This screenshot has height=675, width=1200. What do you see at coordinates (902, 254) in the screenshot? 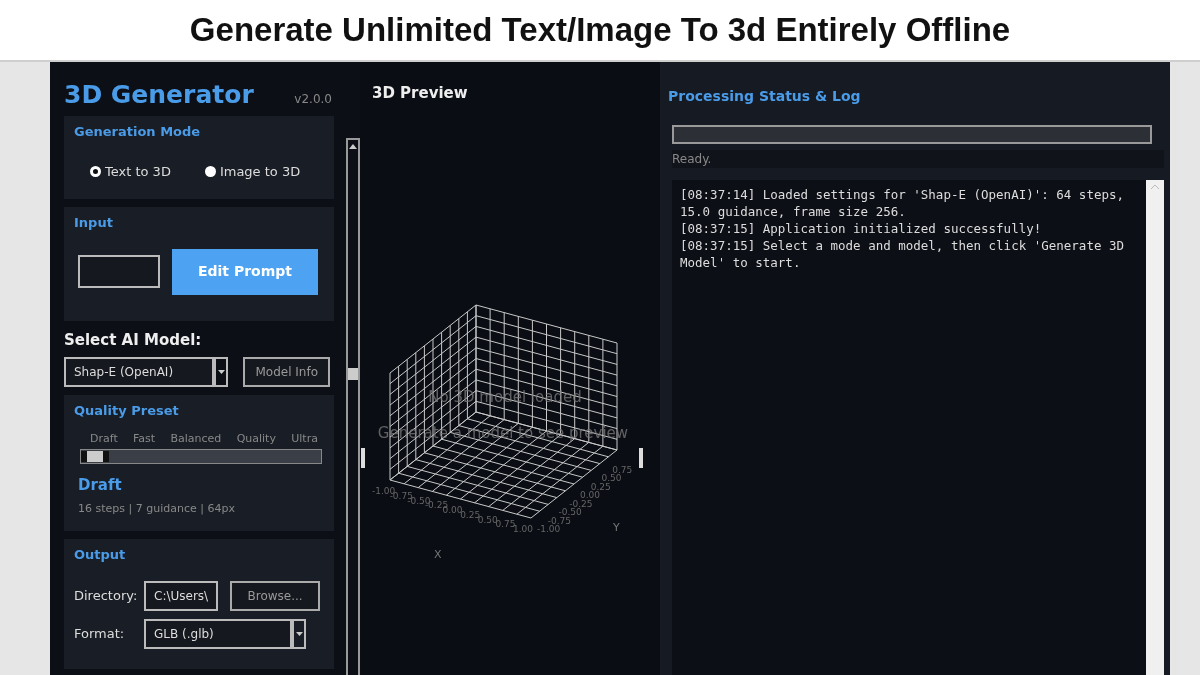
I see `log-line: [08:37:15] Select a mode and model, then click 'Generate 3D Model' to start.` at bounding box center [902, 254].